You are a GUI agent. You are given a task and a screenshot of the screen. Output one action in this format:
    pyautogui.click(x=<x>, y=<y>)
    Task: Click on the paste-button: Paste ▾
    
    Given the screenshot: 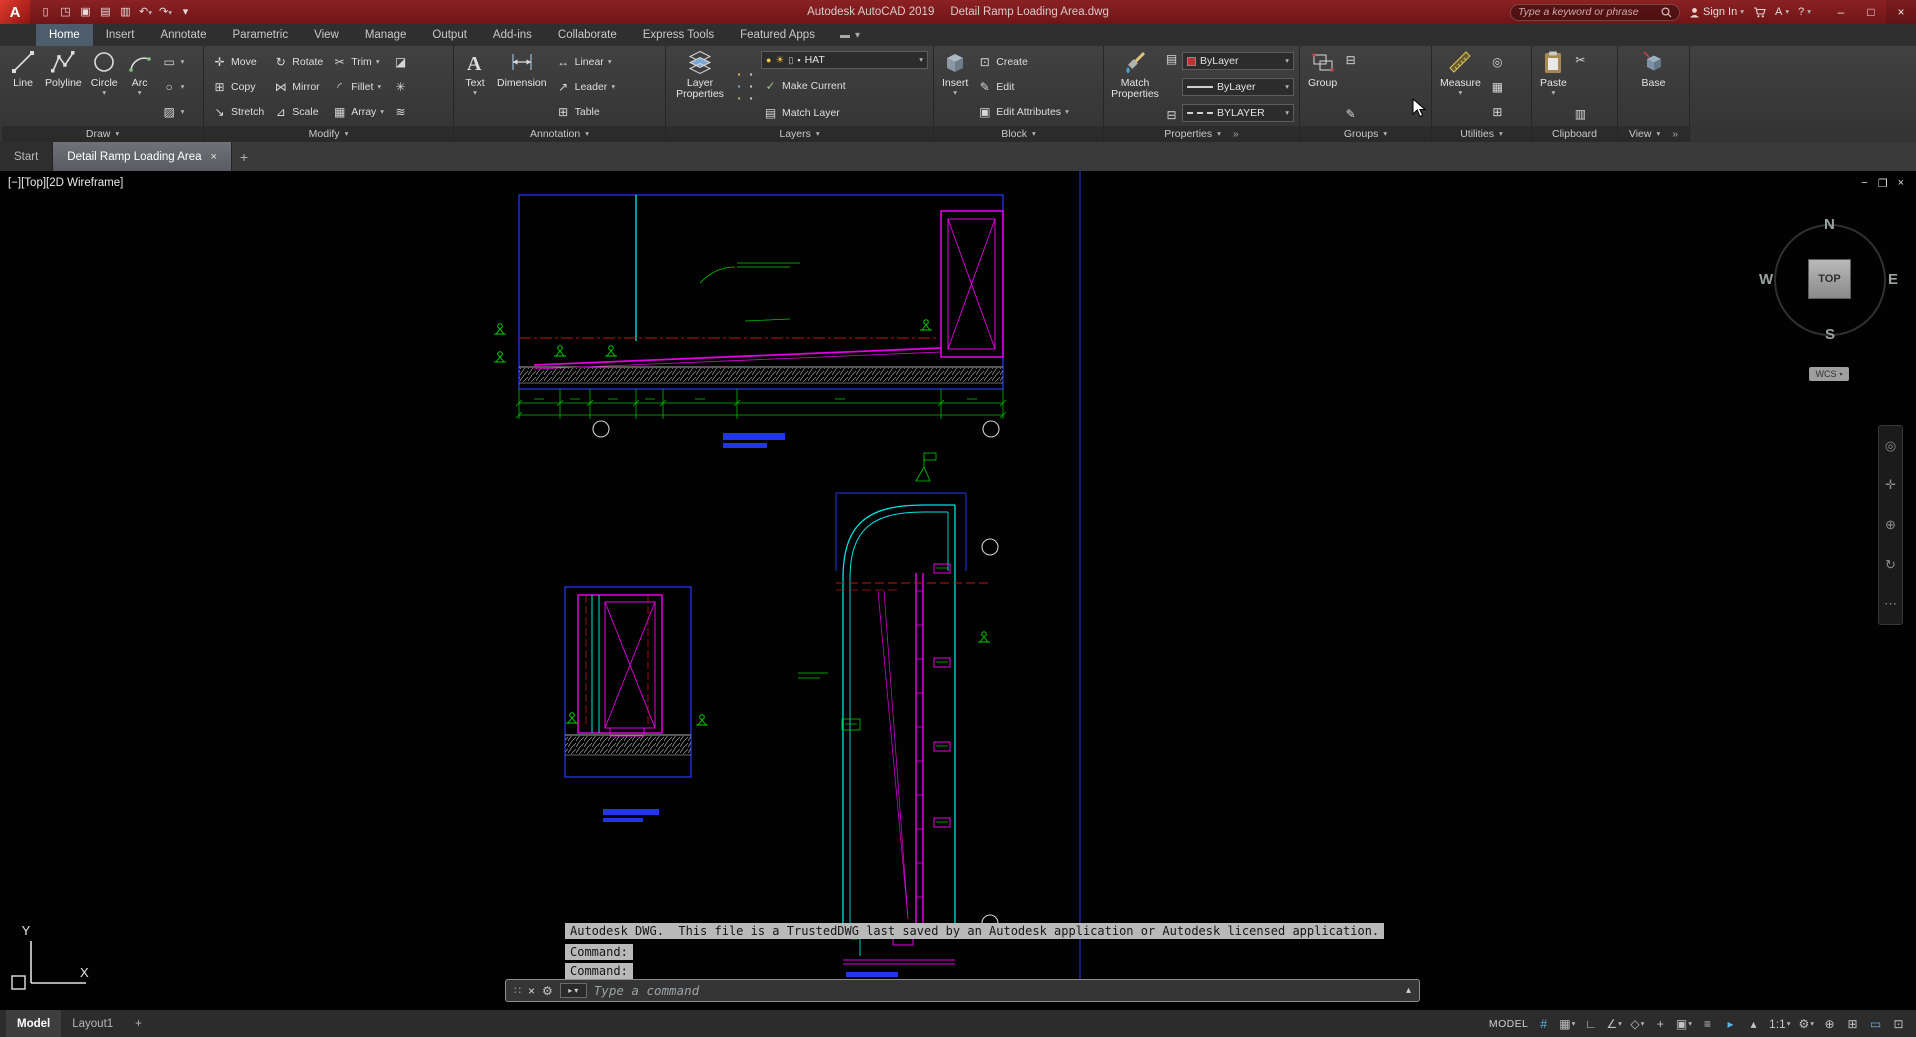 What is the action you would take?
    pyautogui.click(x=1553, y=87)
    